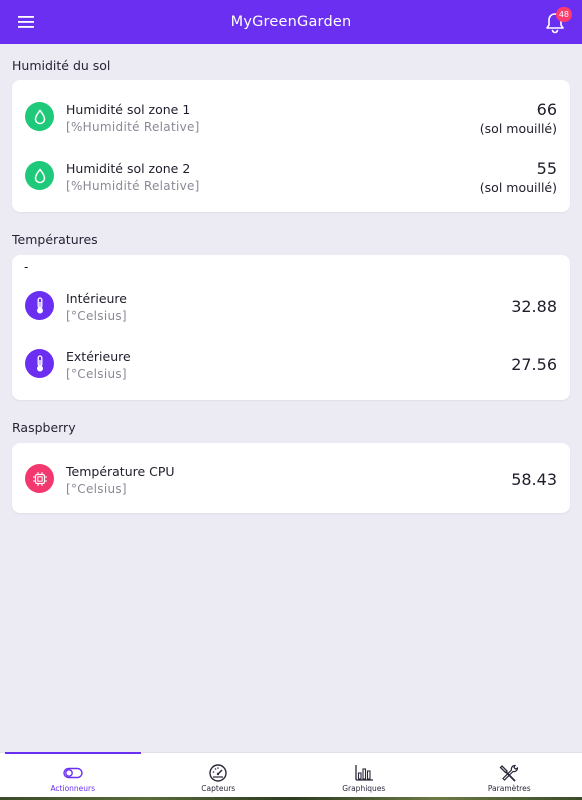 This screenshot has width=582, height=800. I want to click on sensor-value: 27.56, so click(534, 364).